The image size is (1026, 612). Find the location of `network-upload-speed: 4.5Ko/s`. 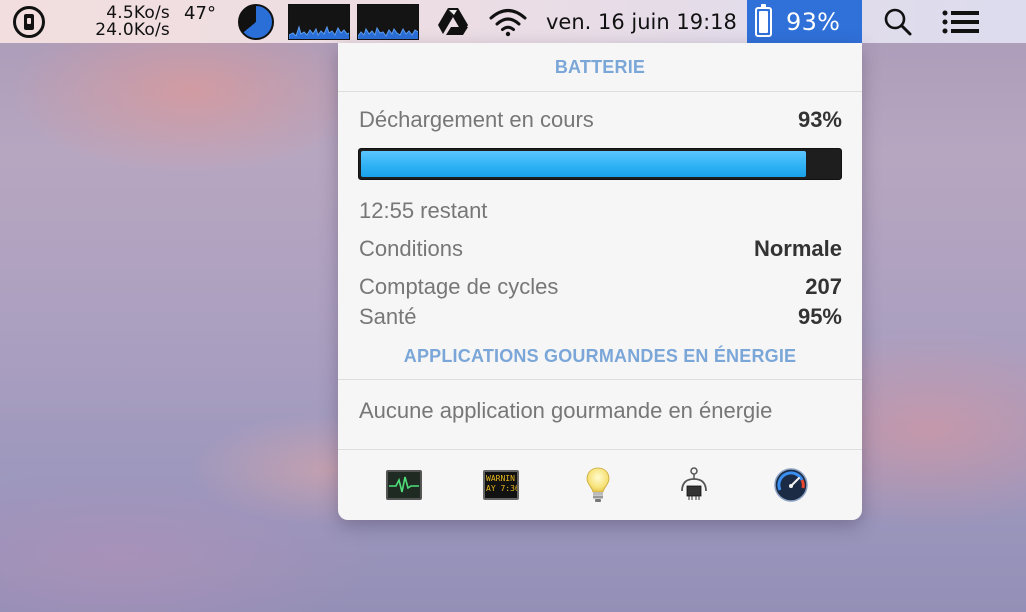

network-upload-speed: 4.5Ko/s is located at coordinates (138, 12).